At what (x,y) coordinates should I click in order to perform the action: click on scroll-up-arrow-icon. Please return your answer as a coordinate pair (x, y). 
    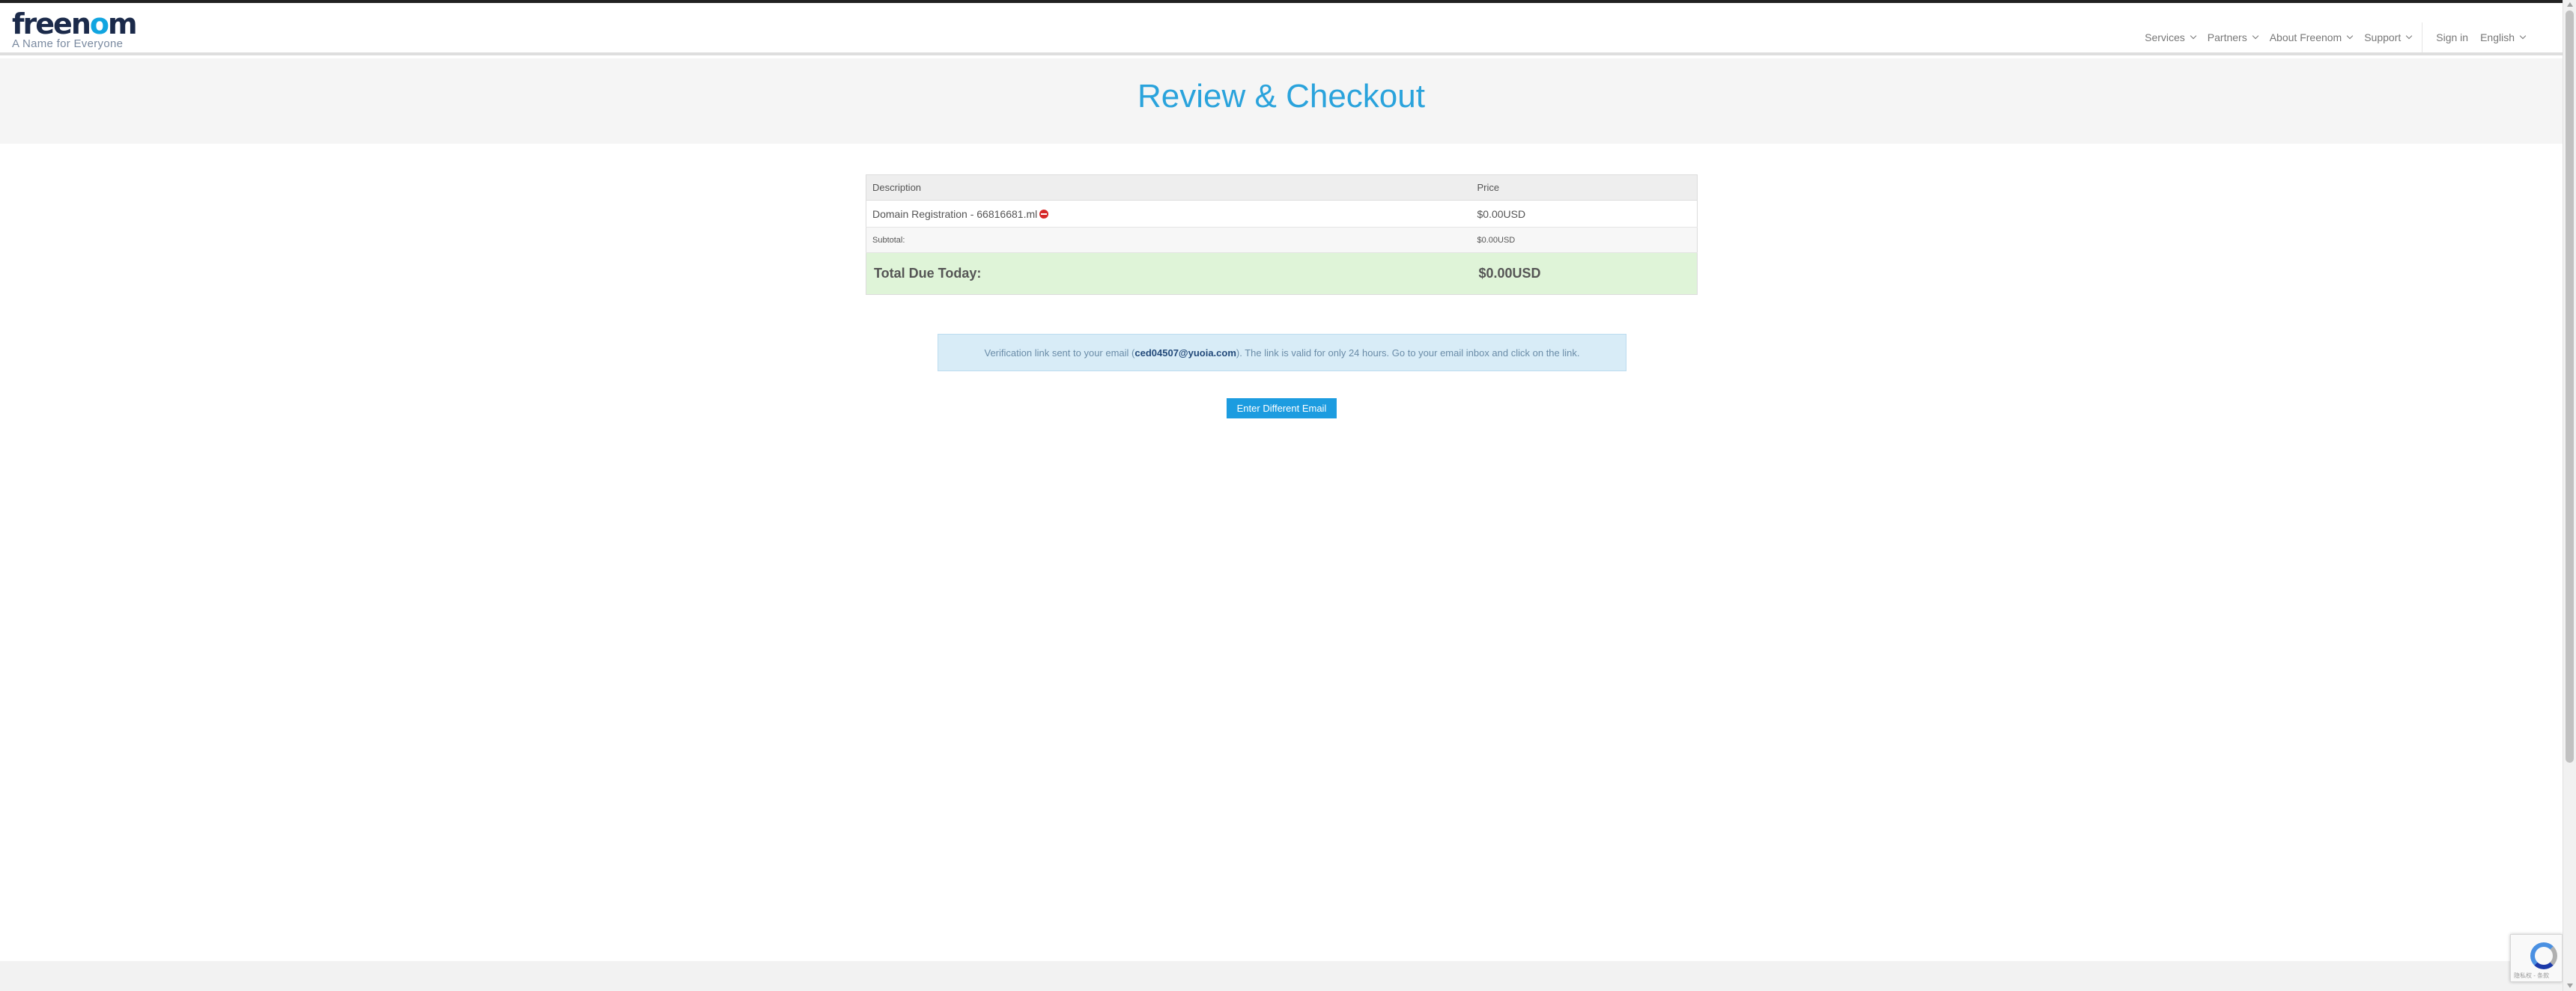
    Looking at the image, I should click on (2570, 4).